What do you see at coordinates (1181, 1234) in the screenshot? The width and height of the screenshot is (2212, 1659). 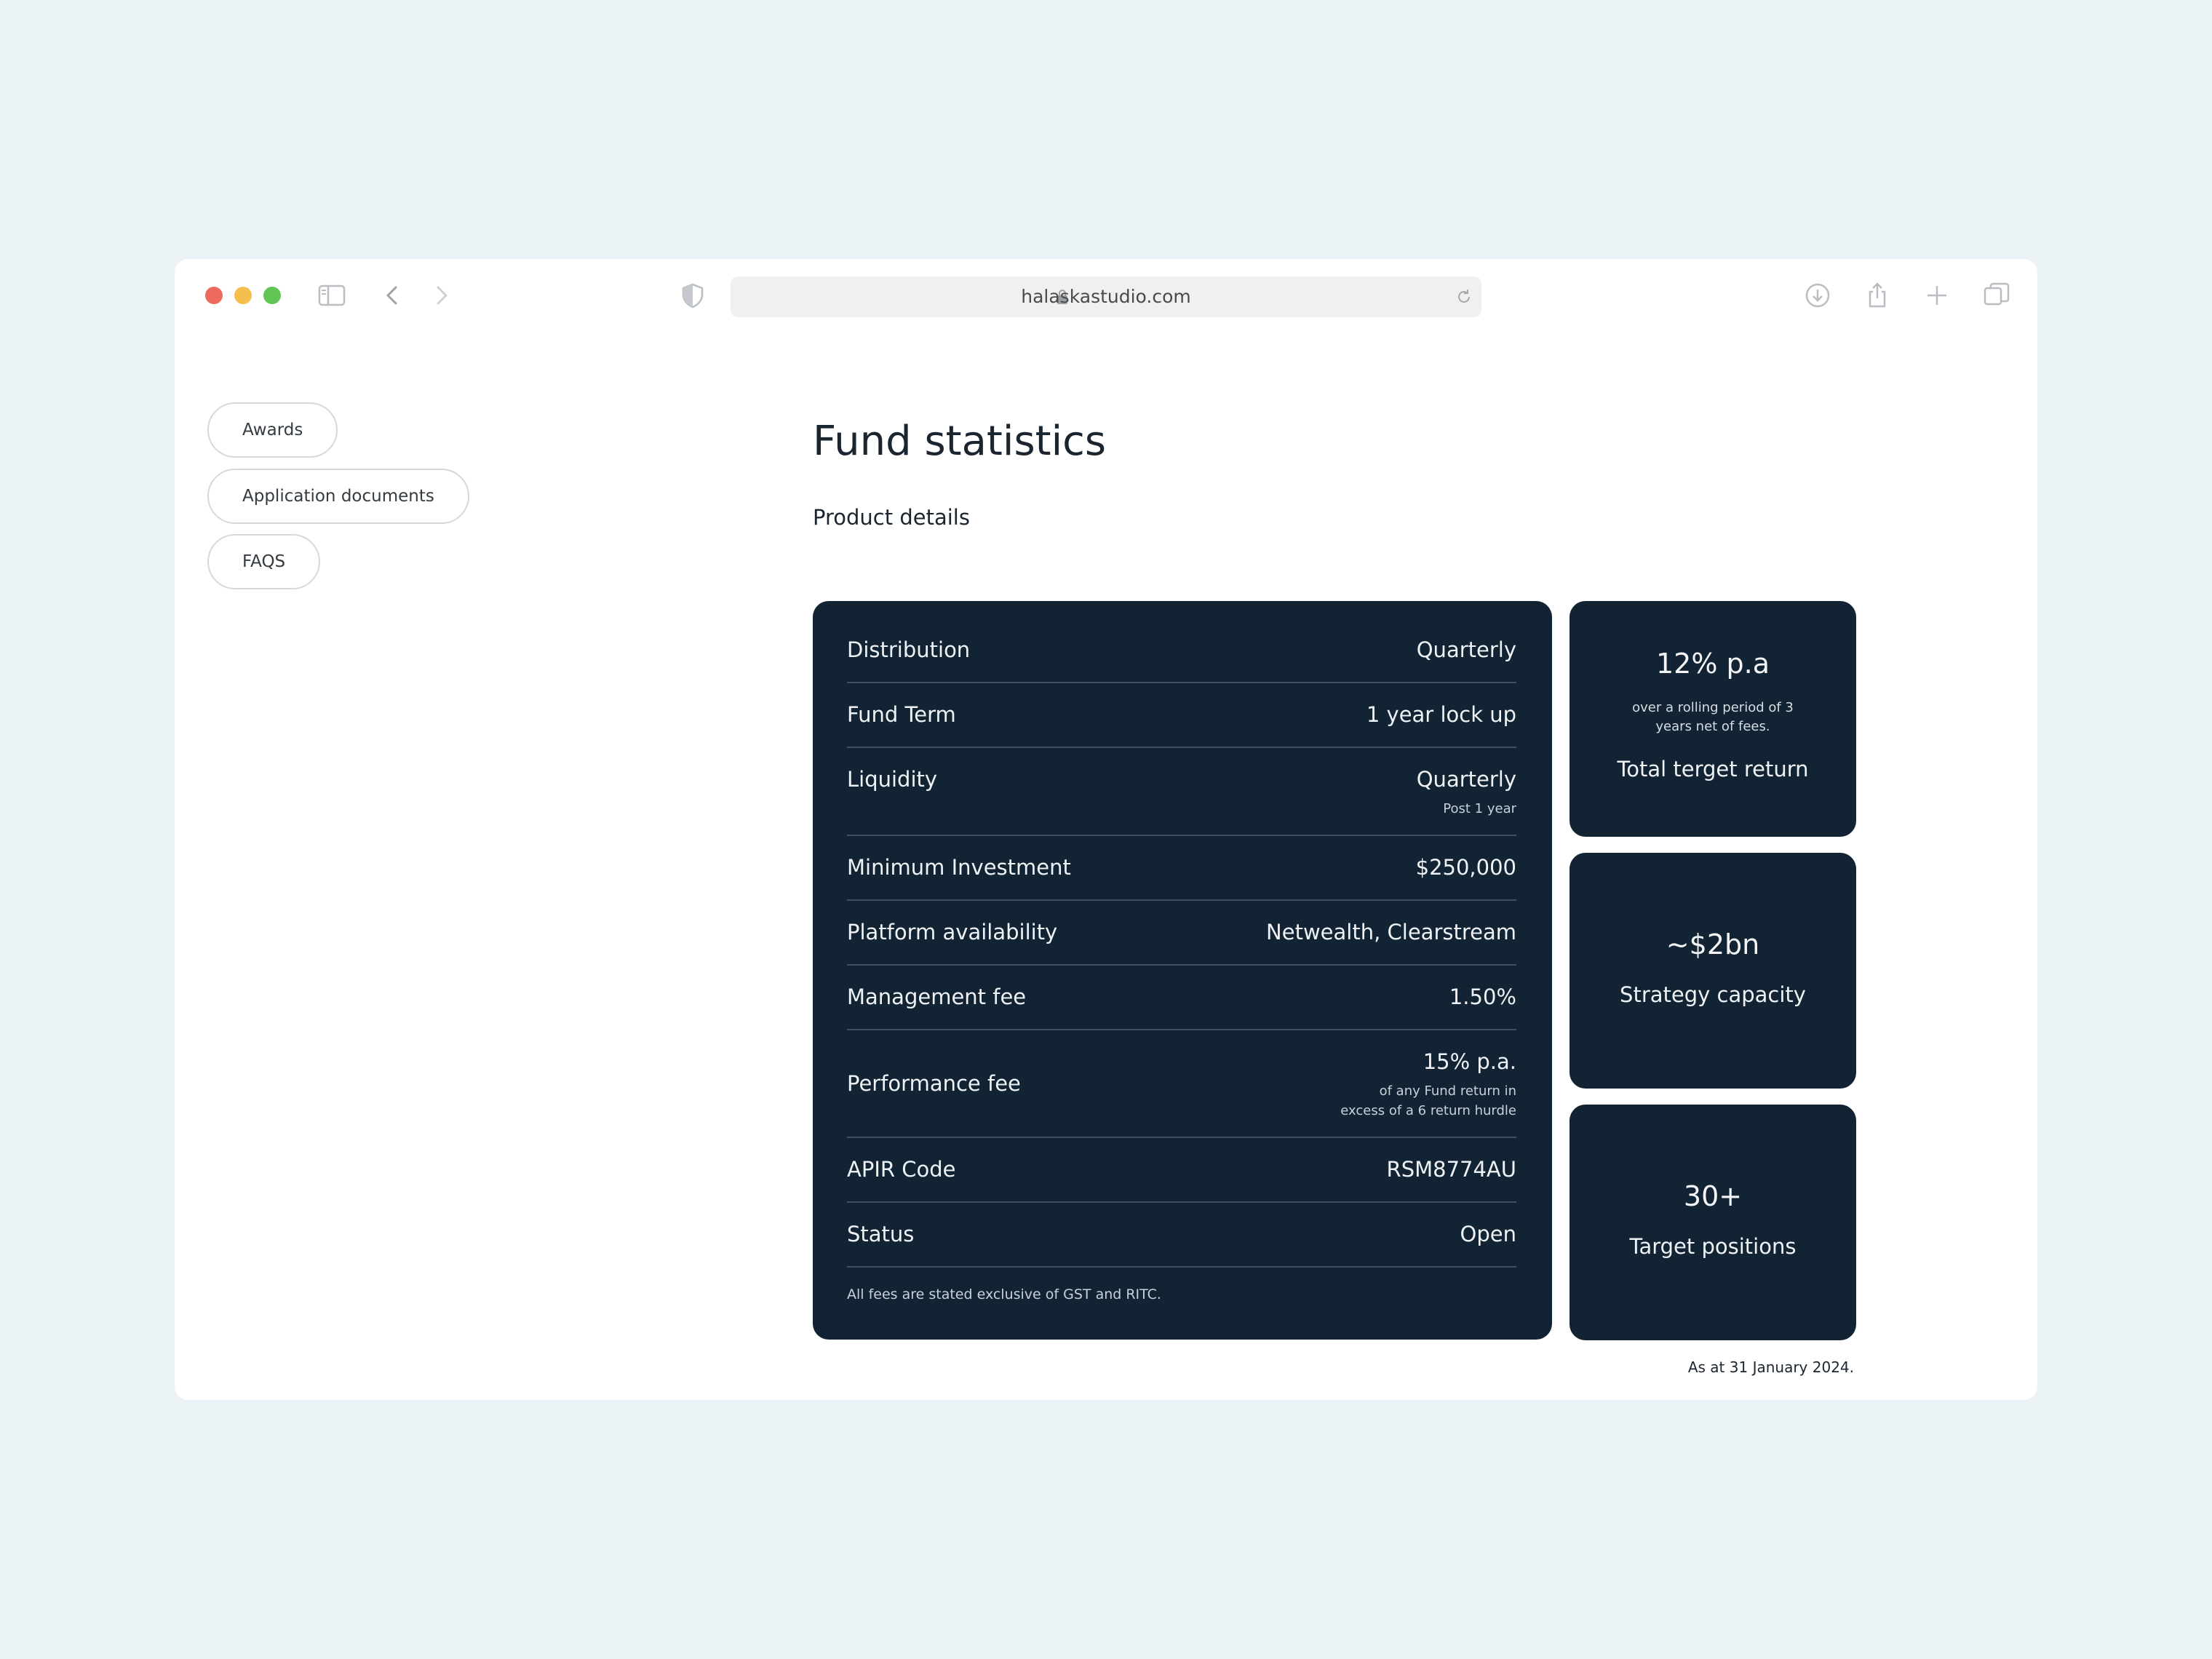 I see `detail-row-status: Status Open` at bounding box center [1181, 1234].